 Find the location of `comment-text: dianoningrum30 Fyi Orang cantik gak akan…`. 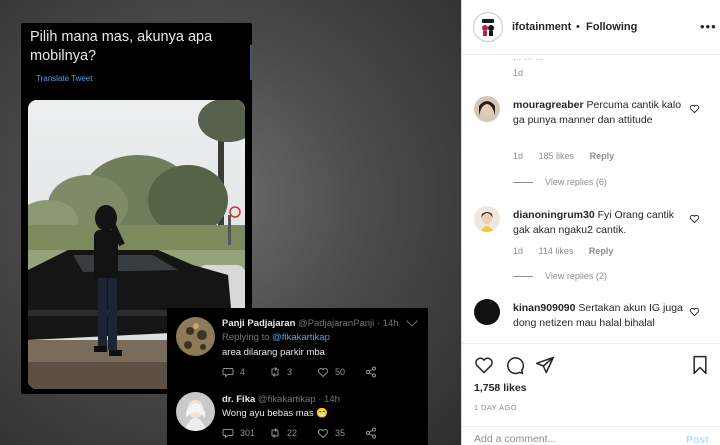

comment-text: dianoningrum30 Fyi Orang cantik gak akan… is located at coordinates (603, 222).